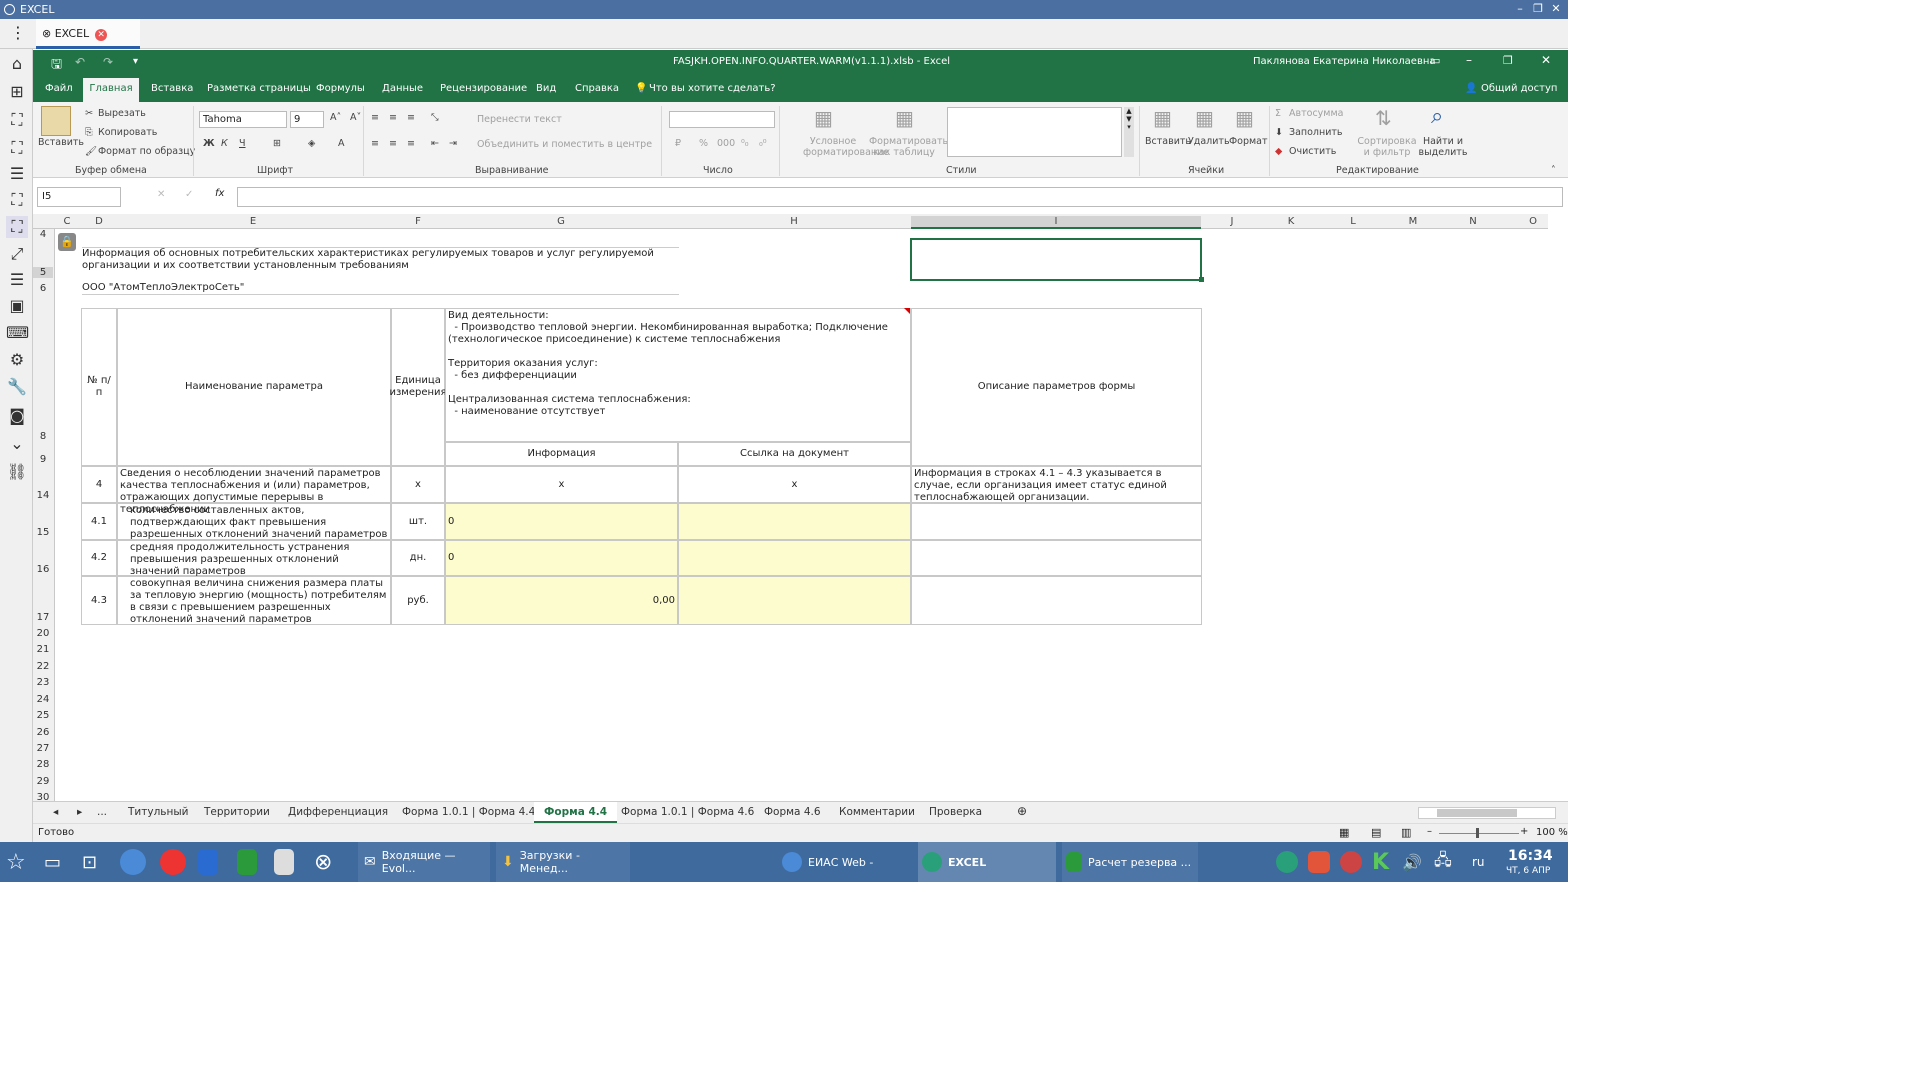  Describe the element at coordinates (133, 862) in the screenshot. I see `chromium-icon` at that location.